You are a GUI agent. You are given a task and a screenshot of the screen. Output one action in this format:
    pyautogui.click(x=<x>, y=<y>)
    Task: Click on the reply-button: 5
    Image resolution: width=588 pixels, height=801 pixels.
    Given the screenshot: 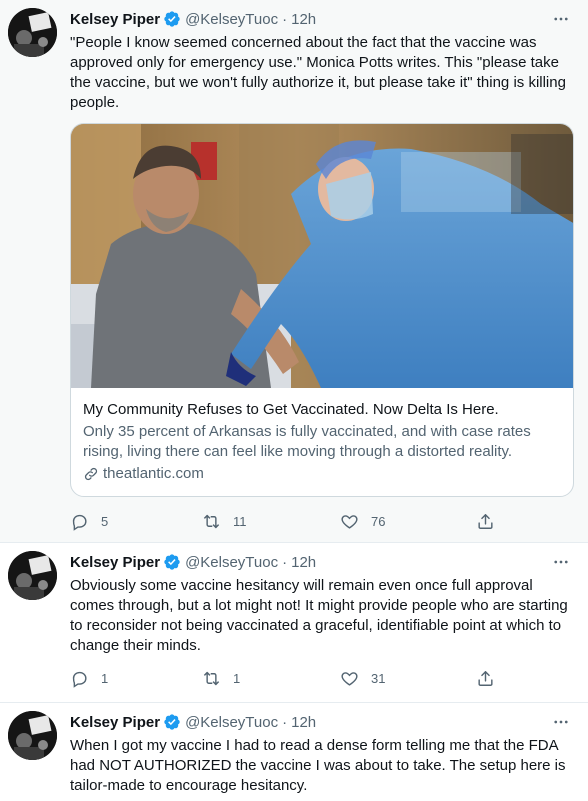 What is the action you would take?
    pyautogui.click(x=89, y=521)
    